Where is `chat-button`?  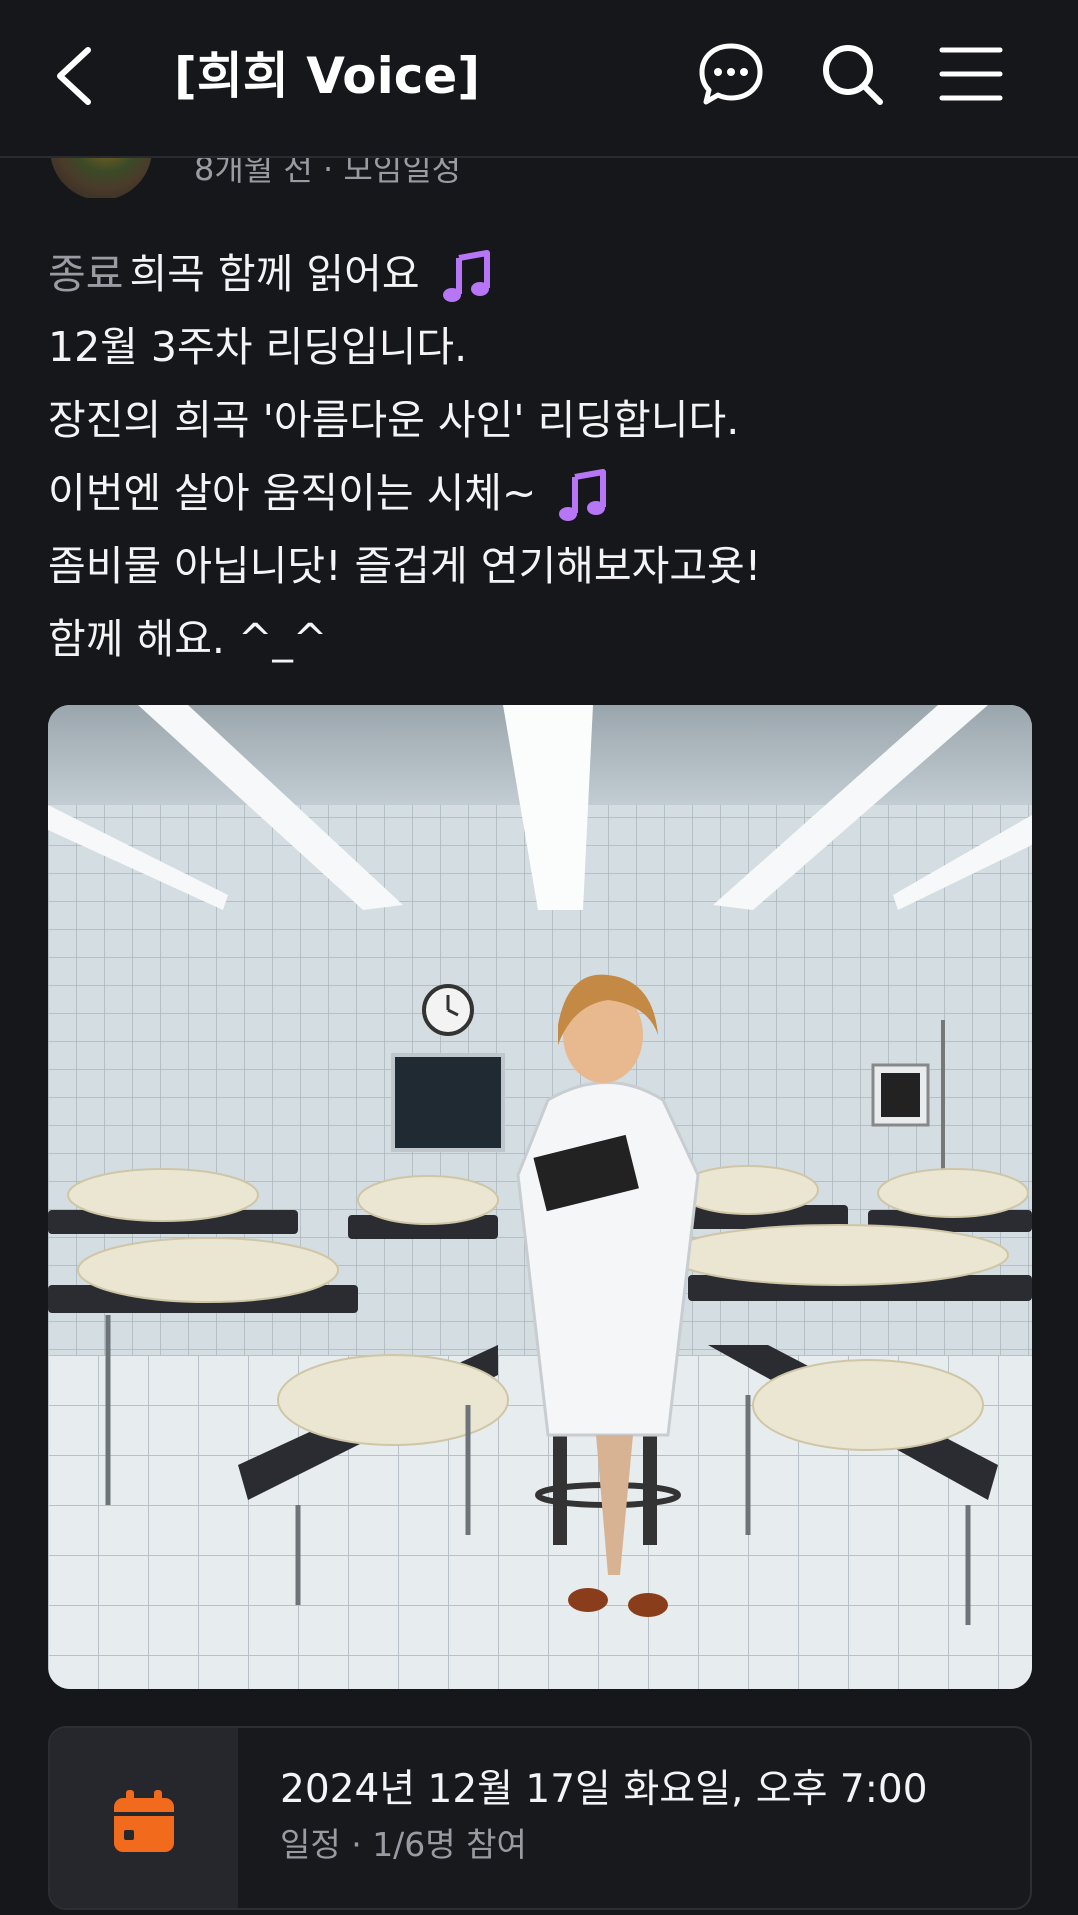 chat-button is located at coordinates (731, 75).